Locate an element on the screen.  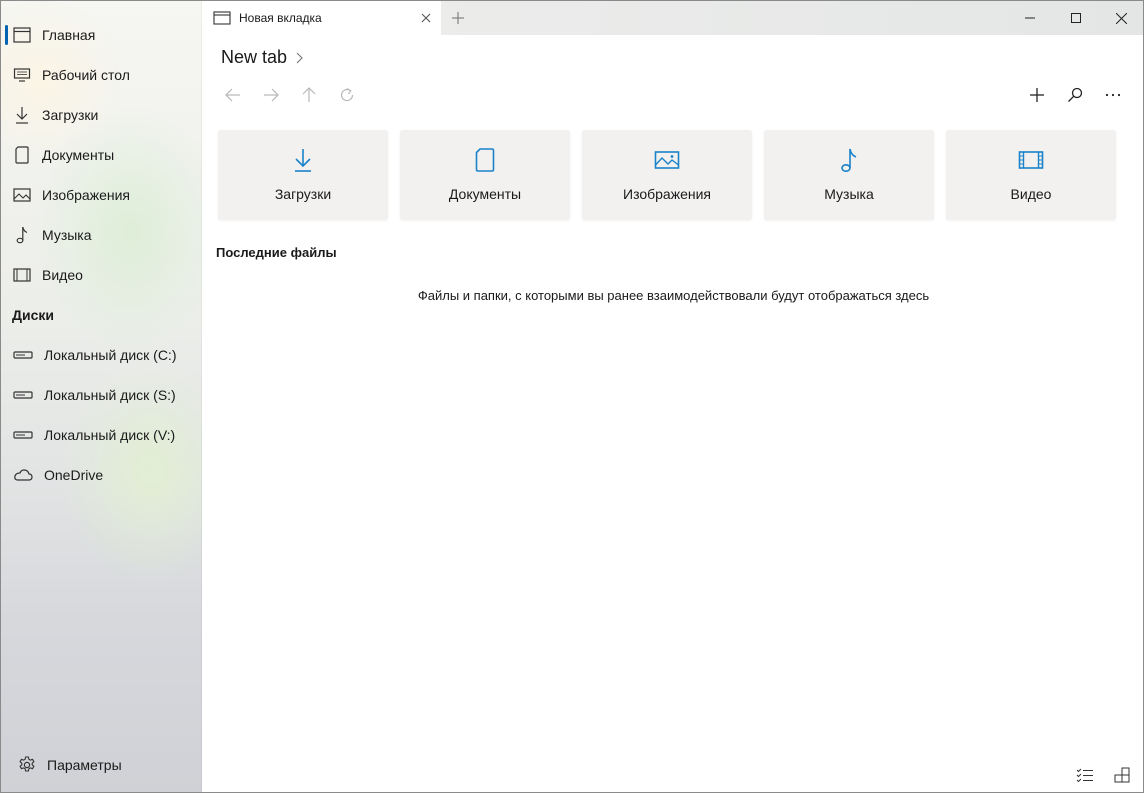
new-item-button is located at coordinates (1037, 95).